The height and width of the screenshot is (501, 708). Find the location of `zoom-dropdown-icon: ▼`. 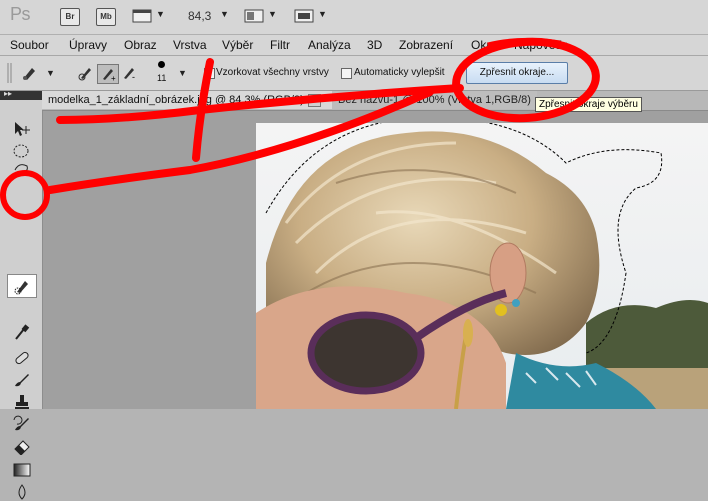

zoom-dropdown-icon: ▼ is located at coordinates (224, 14).